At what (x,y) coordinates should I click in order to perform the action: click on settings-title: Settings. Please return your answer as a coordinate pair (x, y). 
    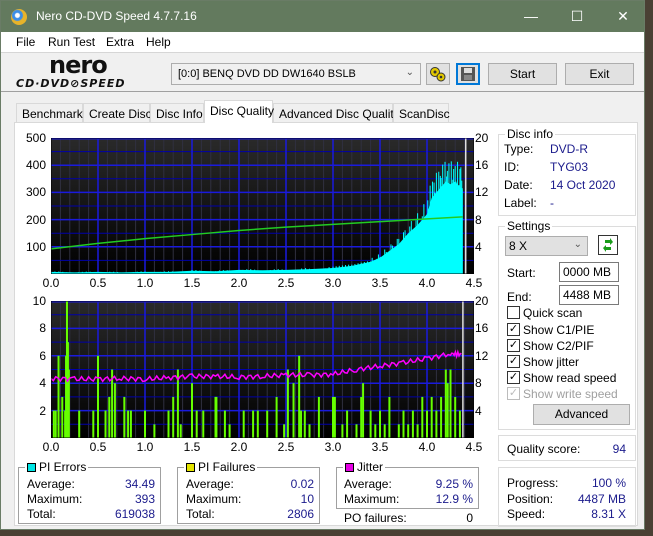
    Looking at the image, I should click on (529, 226).